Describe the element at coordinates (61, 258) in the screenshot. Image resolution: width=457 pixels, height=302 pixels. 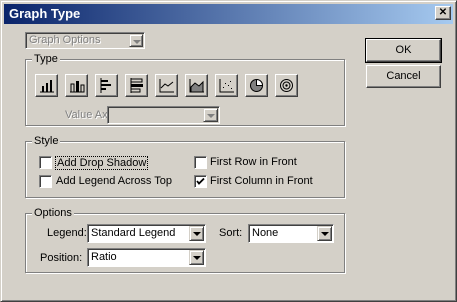
I see `position-label: Position:` at that location.